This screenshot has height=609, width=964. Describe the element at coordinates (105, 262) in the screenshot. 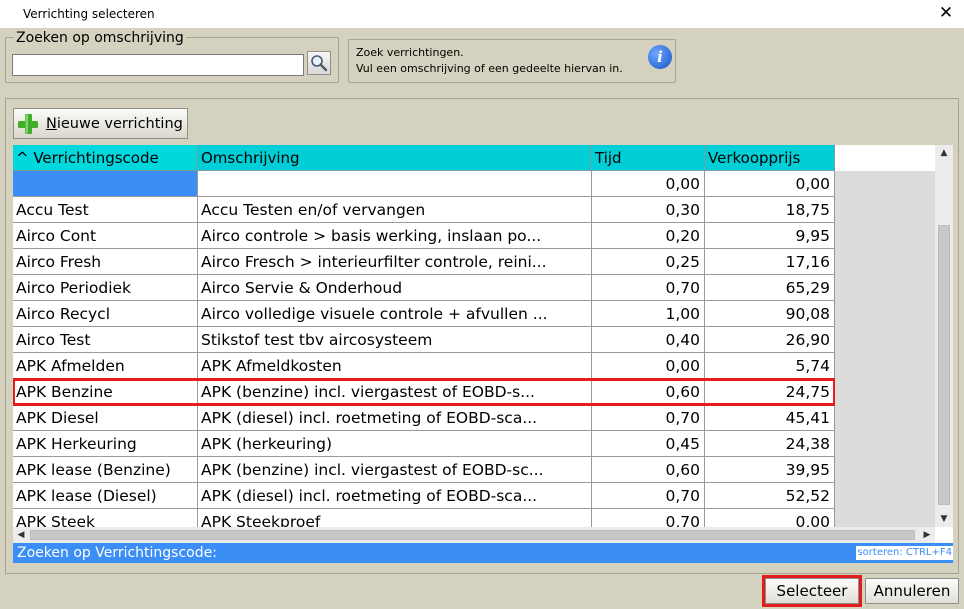

I see `cell-code: Airco Fresh` at that location.